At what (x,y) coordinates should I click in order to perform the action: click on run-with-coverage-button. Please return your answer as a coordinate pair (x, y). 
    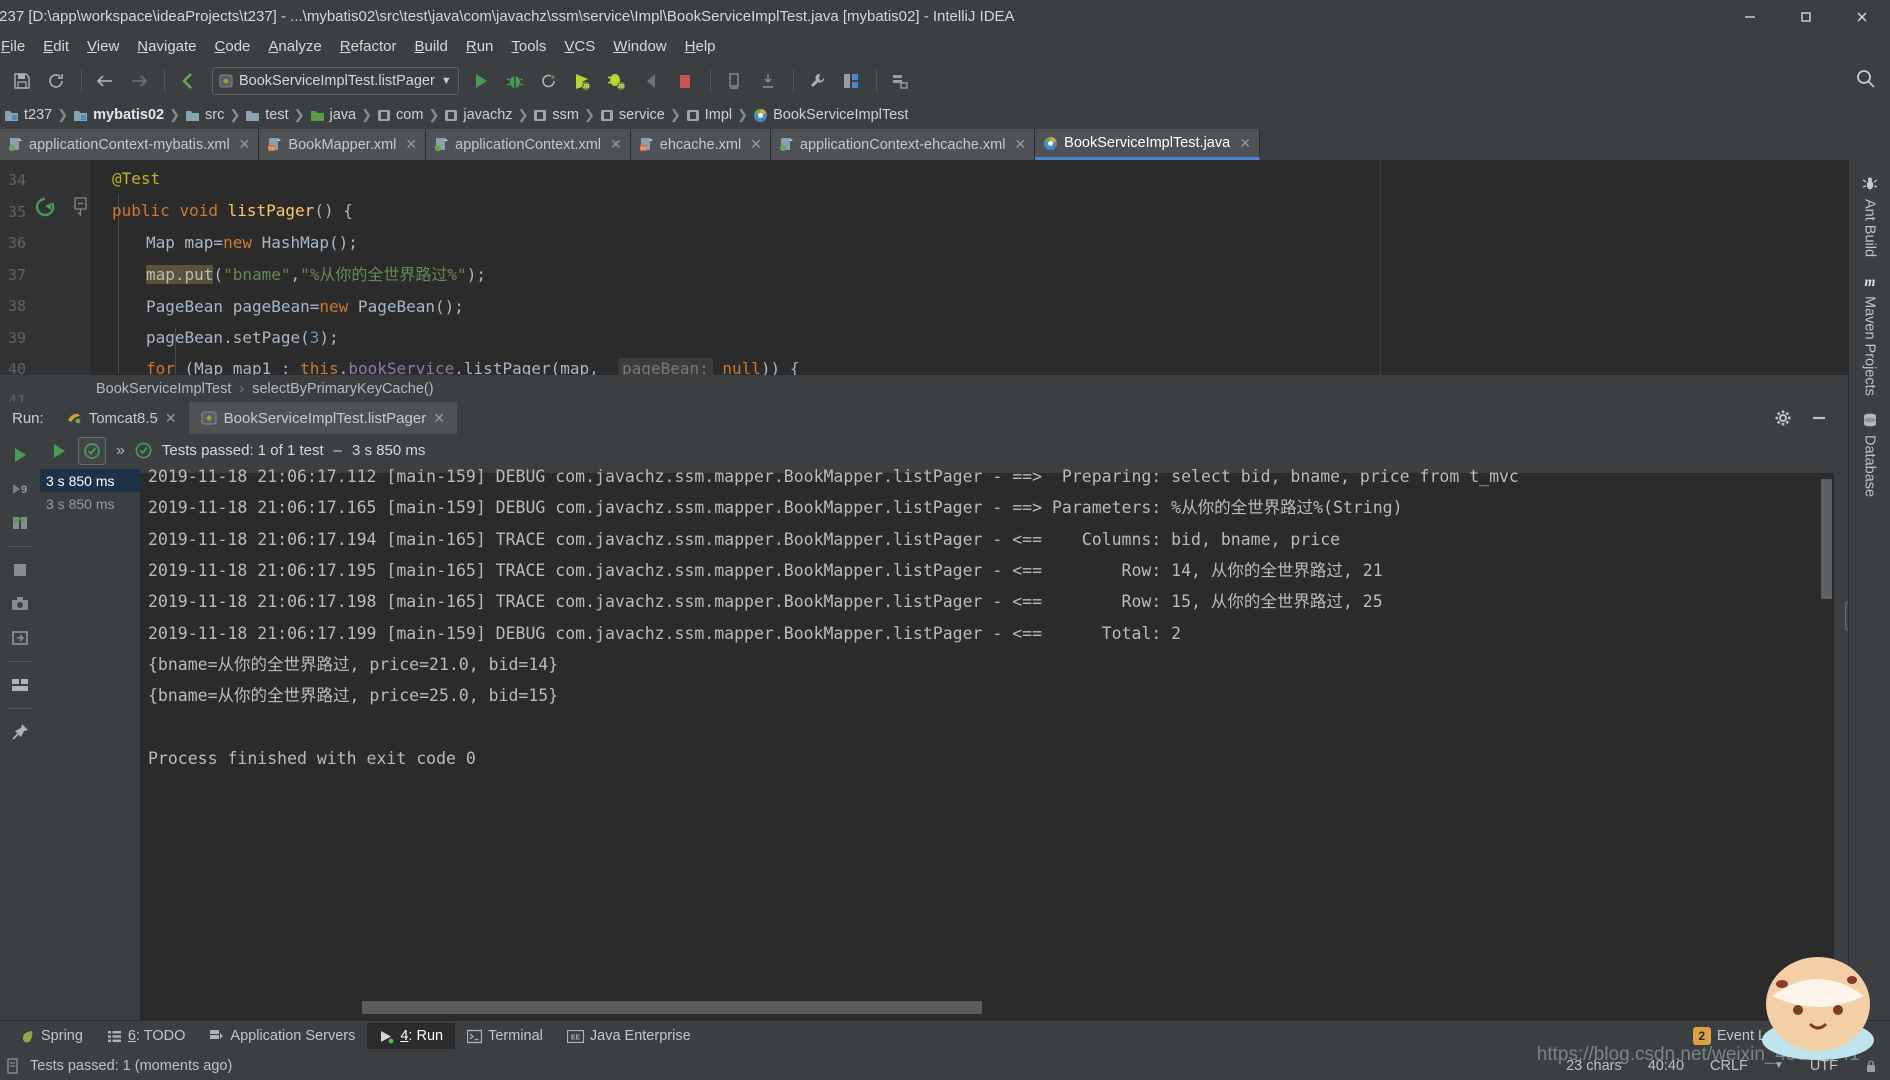
    Looking at the image, I should click on (549, 81).